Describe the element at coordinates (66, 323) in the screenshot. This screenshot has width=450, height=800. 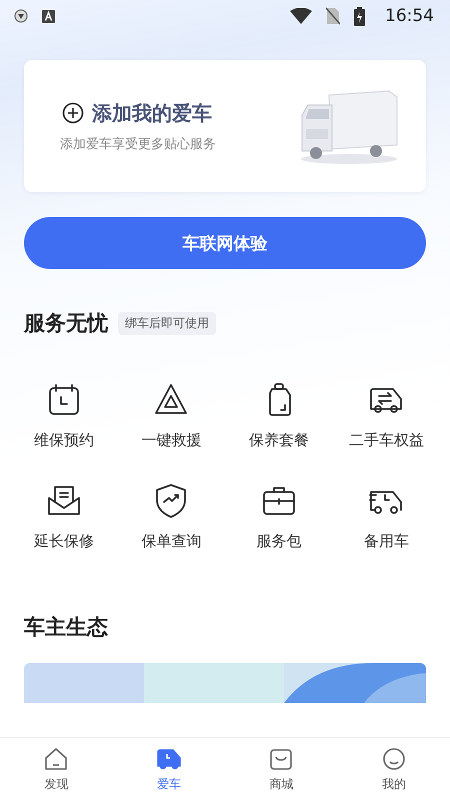
I see `section-title: 服务无忧` at that location.